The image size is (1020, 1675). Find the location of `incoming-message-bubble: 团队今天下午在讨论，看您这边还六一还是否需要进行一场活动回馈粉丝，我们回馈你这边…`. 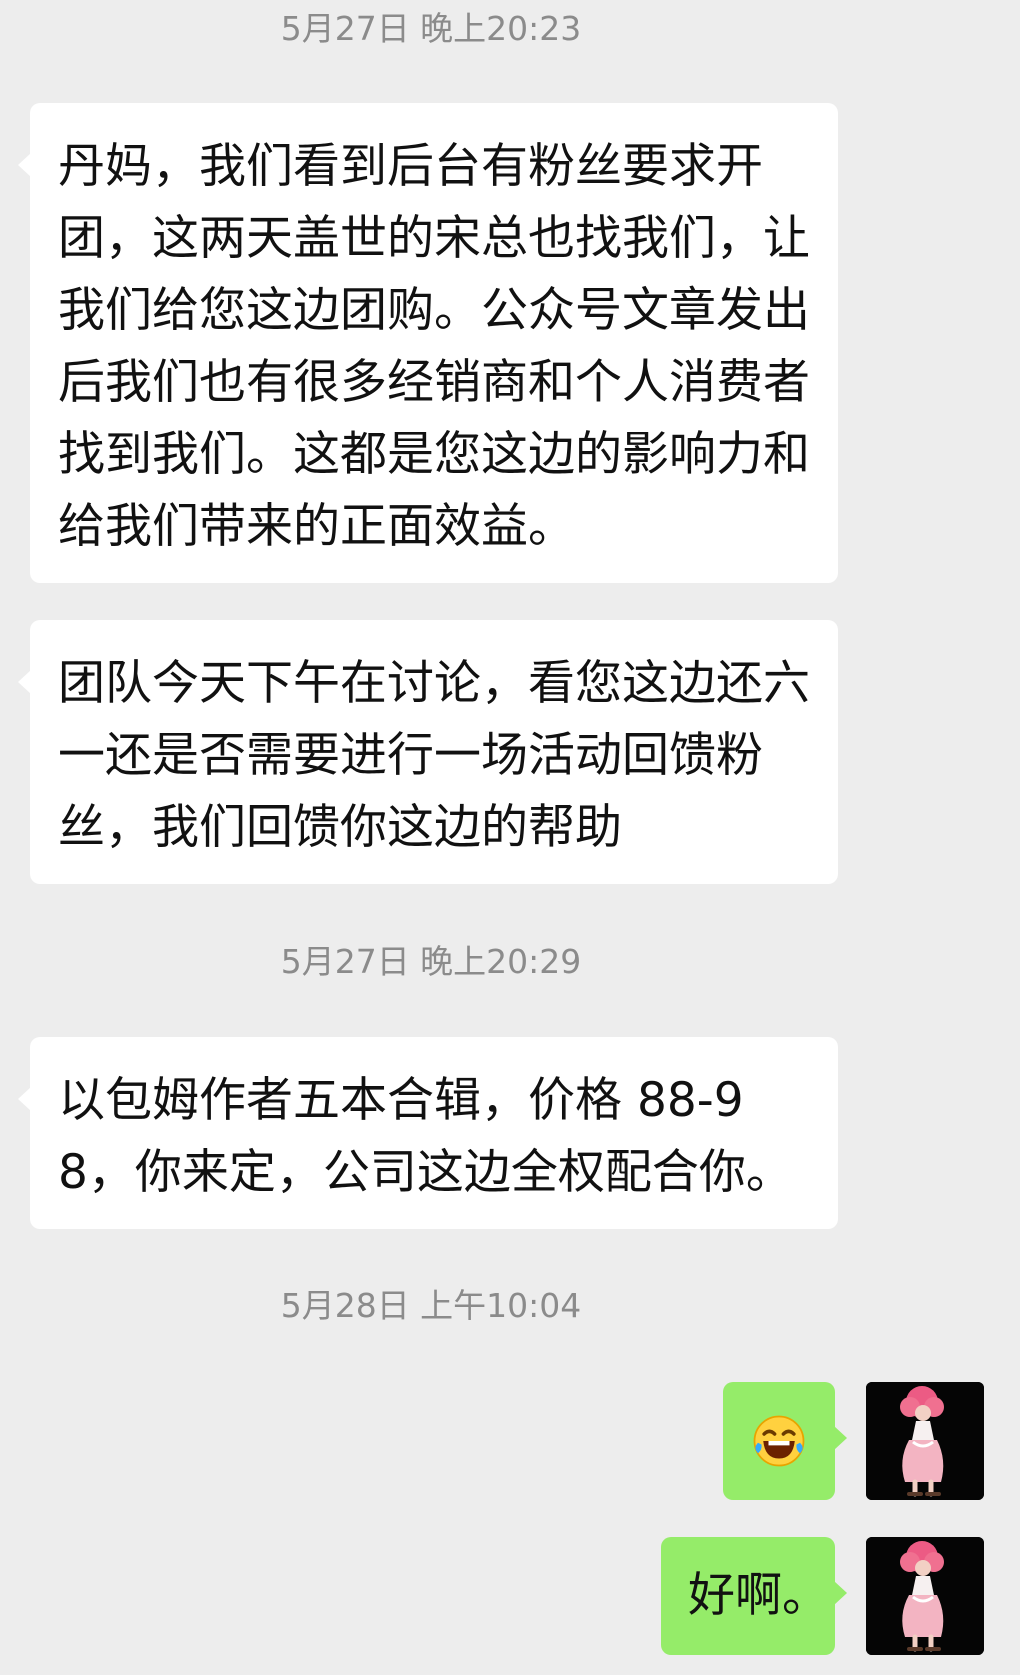

incoming-message-bubble: 团队今天下午在讨论，看您这边还六一还是否需要进行一场活动回馈粉丝，我们回馈你这边… is located at coordinates (428, 752).